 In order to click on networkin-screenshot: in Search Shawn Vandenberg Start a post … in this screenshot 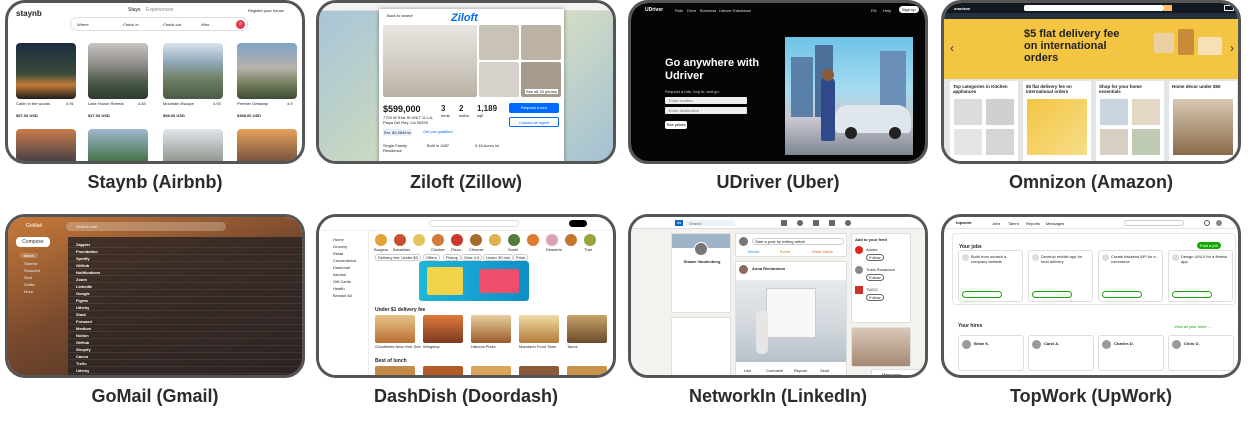, I will do `click(778, 296)`.